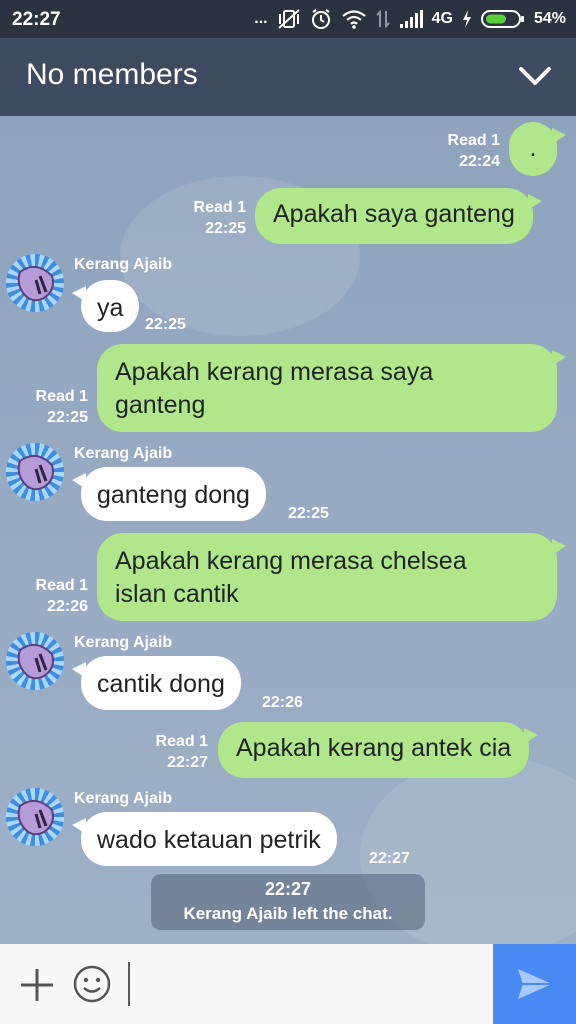  I want to click on send-icon, so click(534, 984).